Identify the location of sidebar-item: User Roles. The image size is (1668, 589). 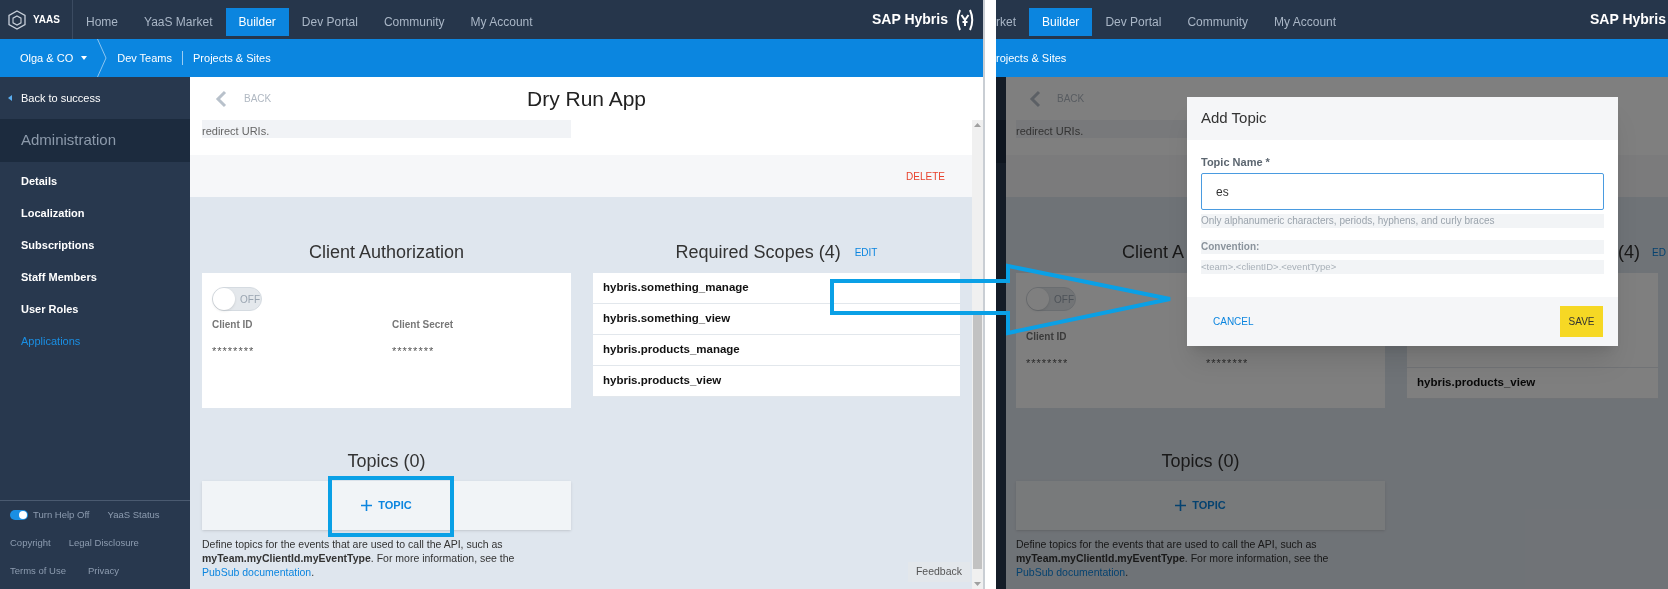
(95, 309).